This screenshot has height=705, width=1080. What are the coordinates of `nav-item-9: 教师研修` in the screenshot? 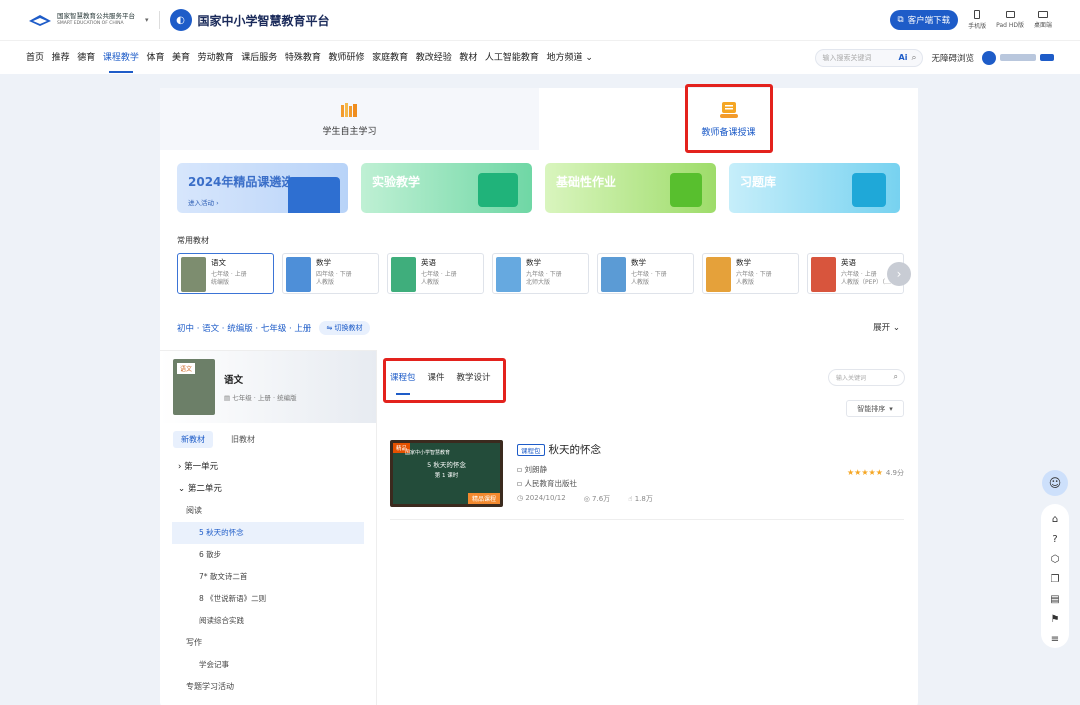 It's located at (346, 58).